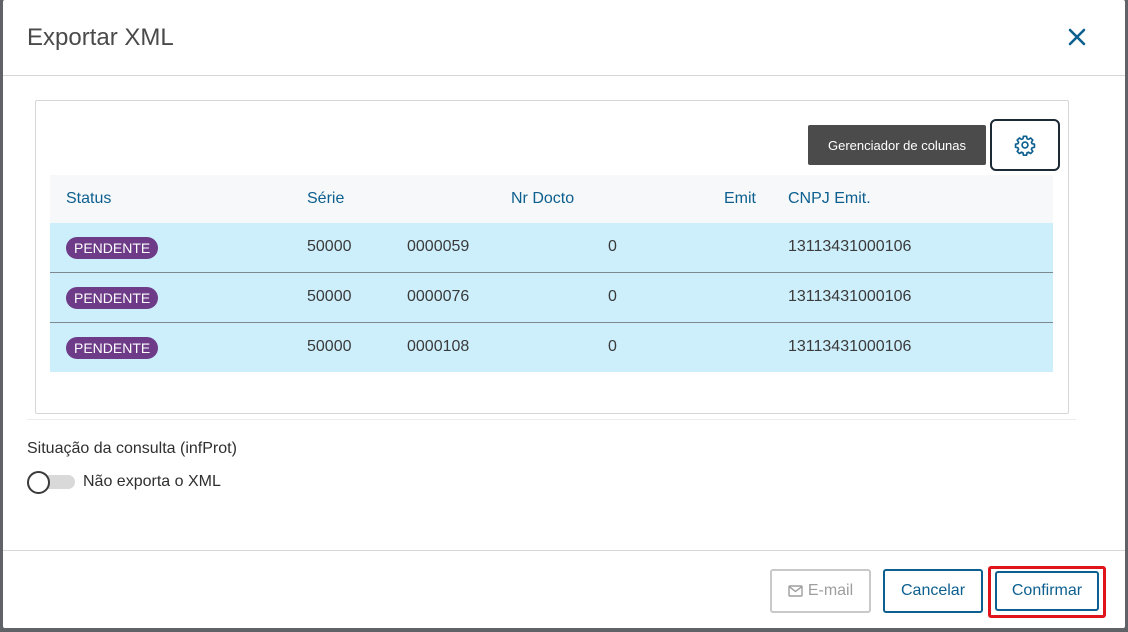 This screenshot has width=1128, height=632. What do you see at coordinates (438, 346) in the screenshot?
I see `cell-nr-docto: 0000108` at bounding box center [438, 346].